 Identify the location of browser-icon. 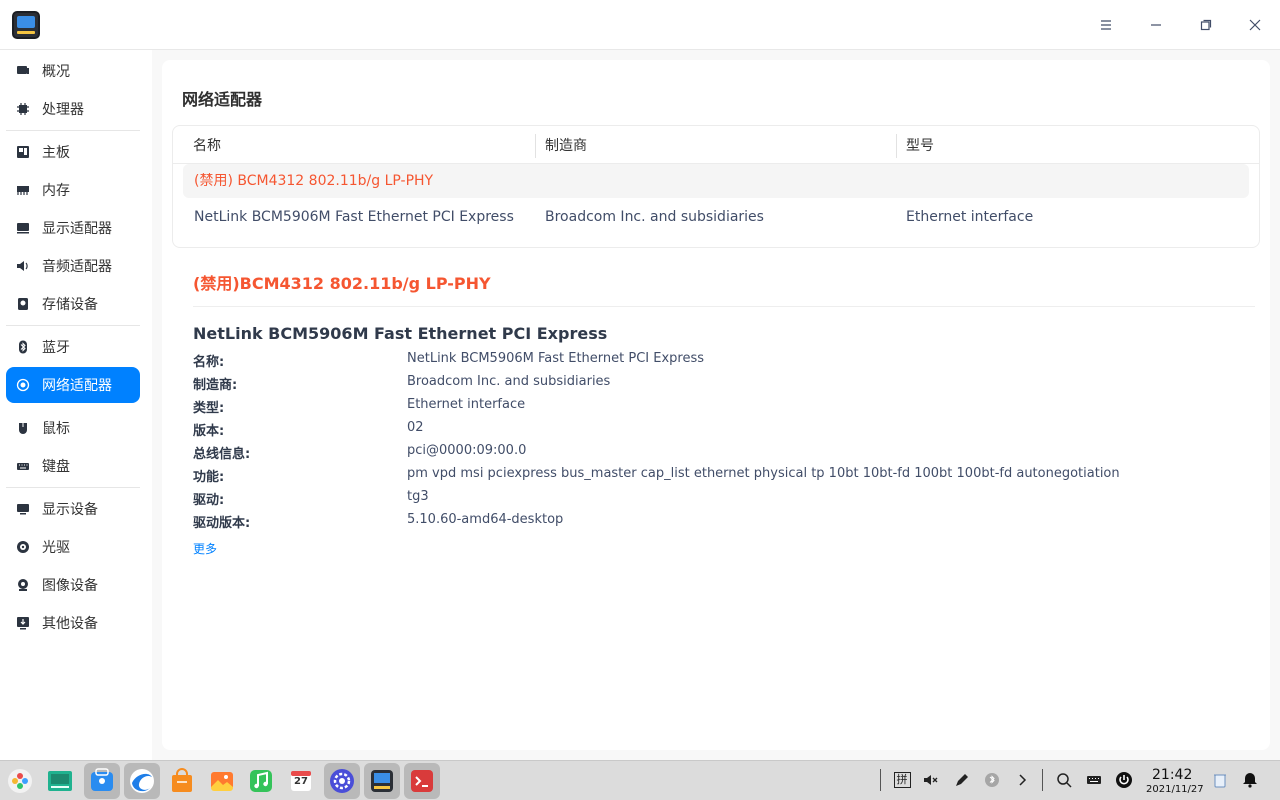
(142, 781).